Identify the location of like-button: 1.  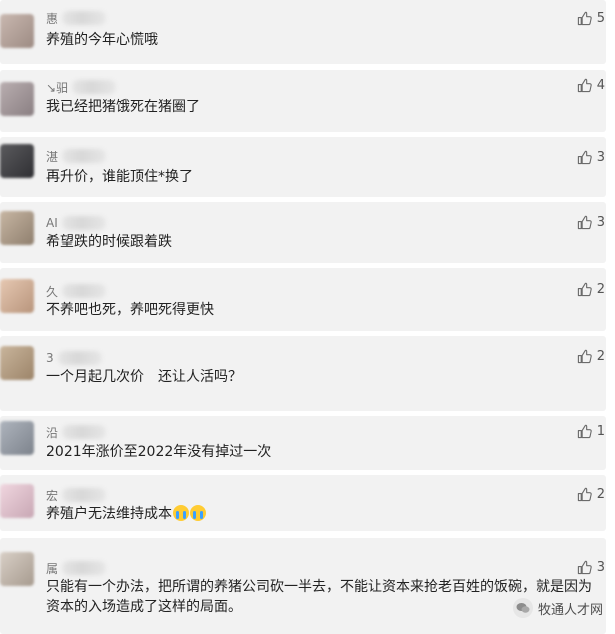
(591, 431).